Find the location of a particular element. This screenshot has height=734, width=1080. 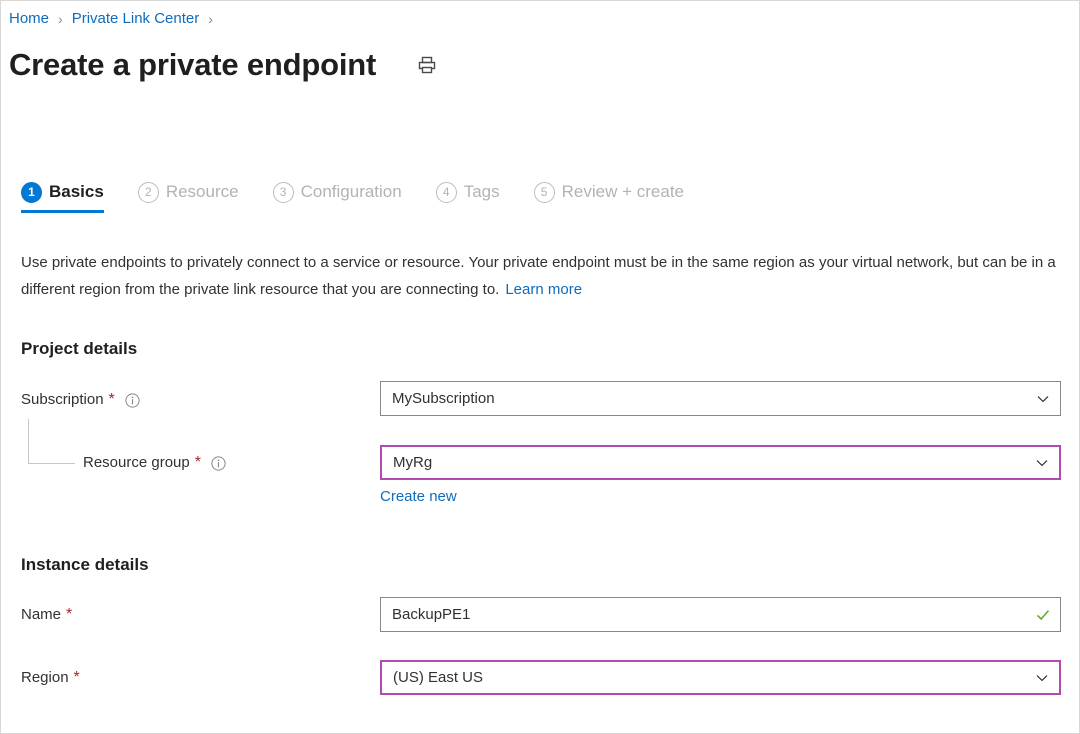

resource-group-dropdown: MyRg is located at coordinates (720, 462).